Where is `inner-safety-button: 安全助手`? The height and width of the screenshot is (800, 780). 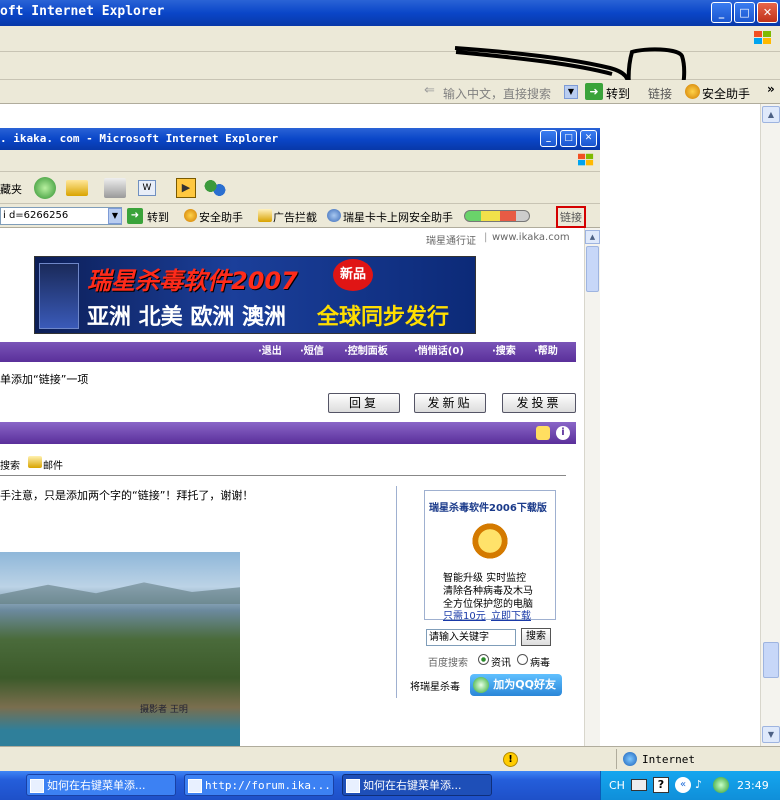 inner-safety-button: 安全助手 is located at coordinates (221, 217).